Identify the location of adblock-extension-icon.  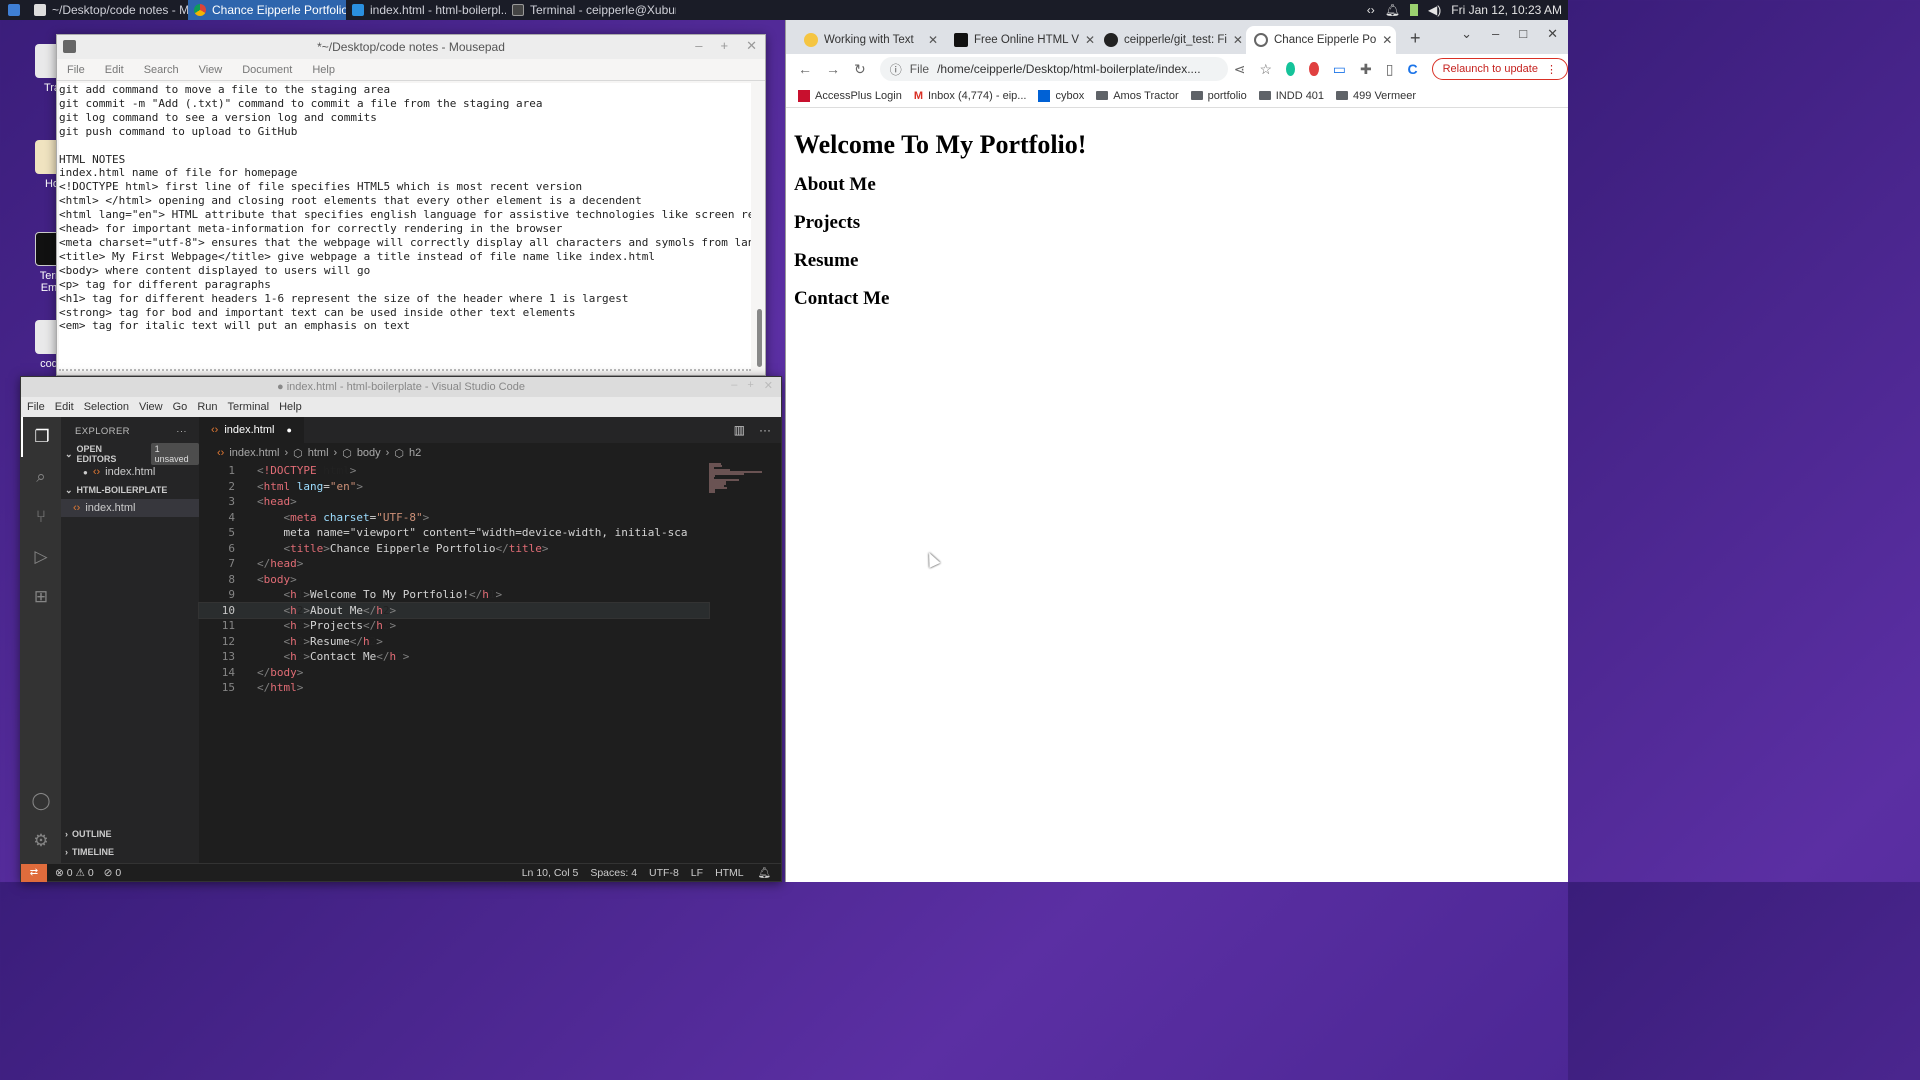
(1314, 69).